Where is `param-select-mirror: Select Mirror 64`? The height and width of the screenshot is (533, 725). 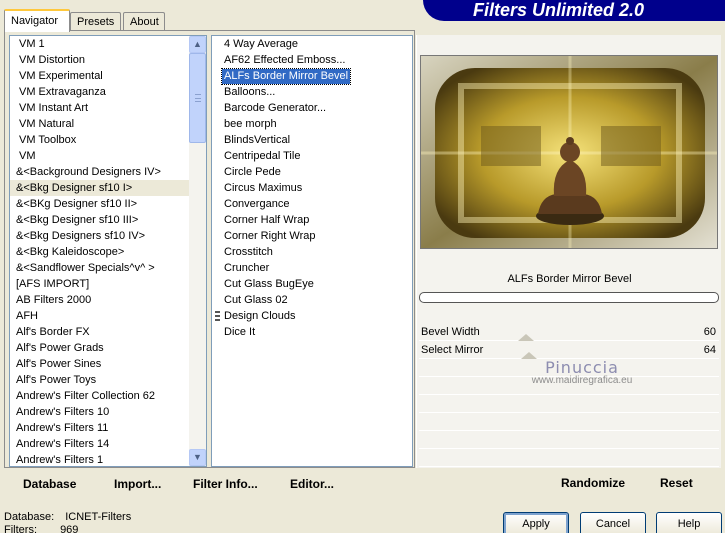
param-select-mirror: Select Mirror 64 is located at coordinates (569, 350).